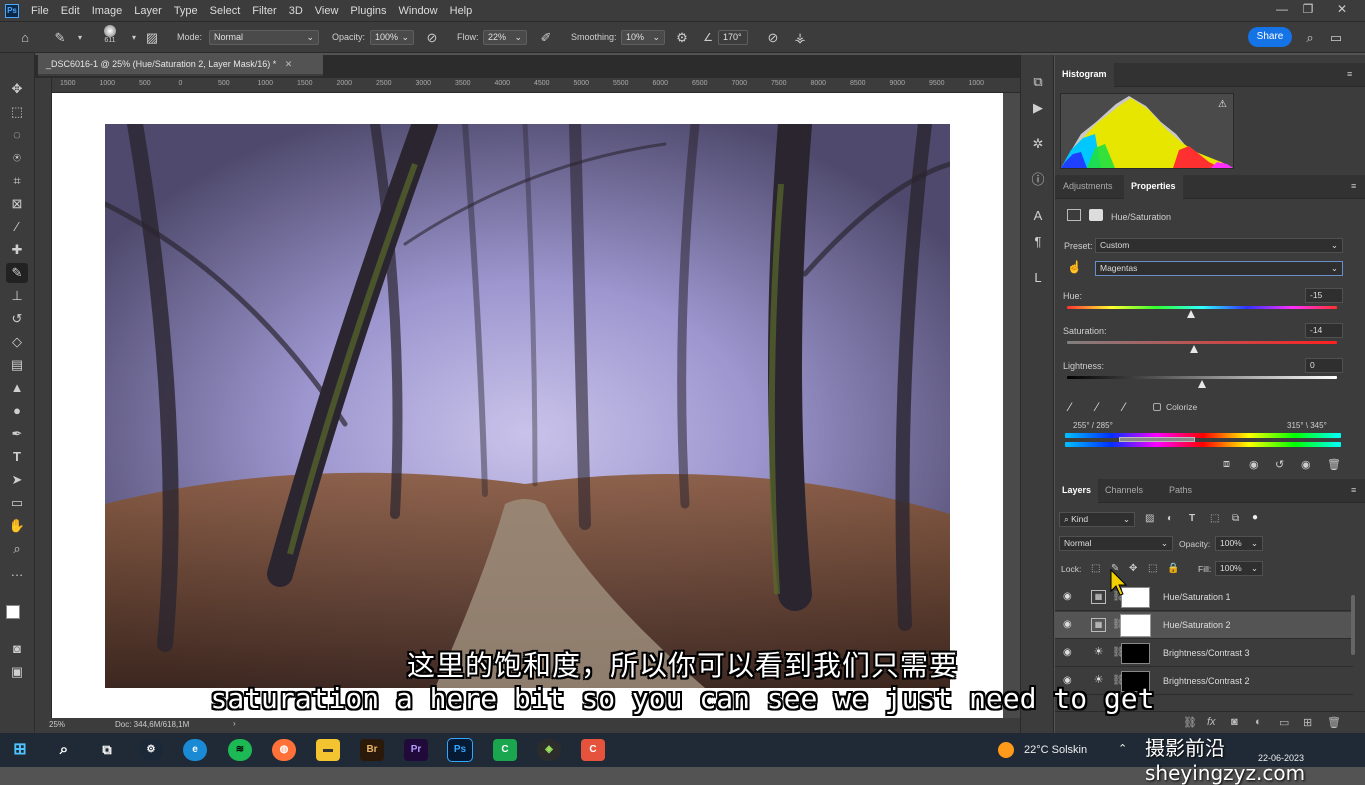  Describe the element at coordinates (1219, 268) in the screenshot. I see `channel-select: Magentas ⌄` at that location.